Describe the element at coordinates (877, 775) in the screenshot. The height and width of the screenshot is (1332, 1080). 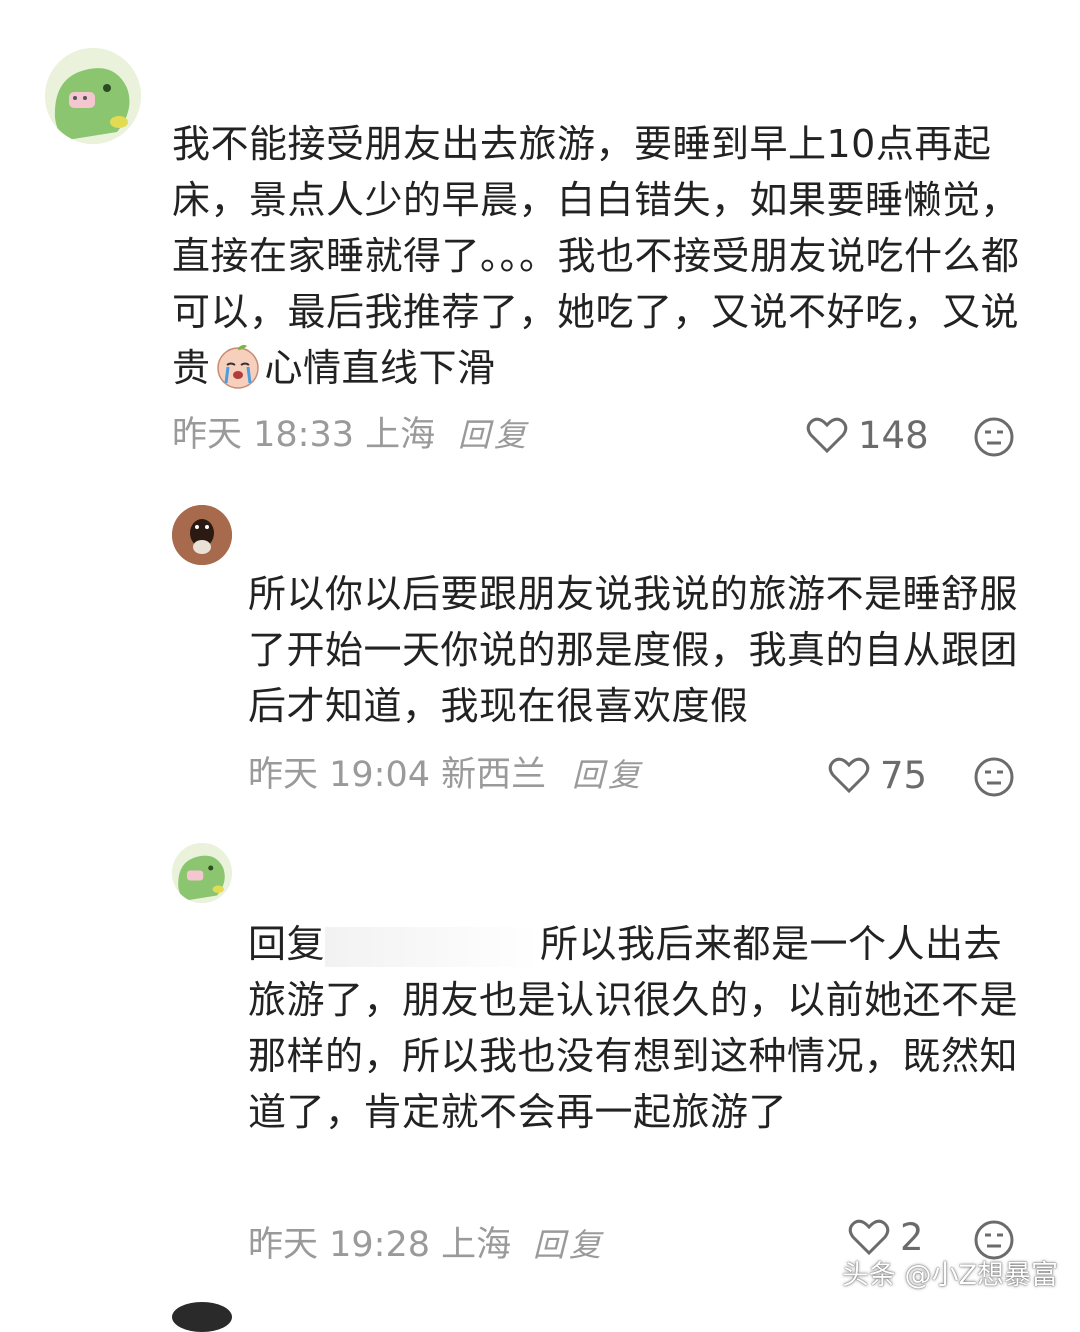
I see `like-button: 75` at that location.